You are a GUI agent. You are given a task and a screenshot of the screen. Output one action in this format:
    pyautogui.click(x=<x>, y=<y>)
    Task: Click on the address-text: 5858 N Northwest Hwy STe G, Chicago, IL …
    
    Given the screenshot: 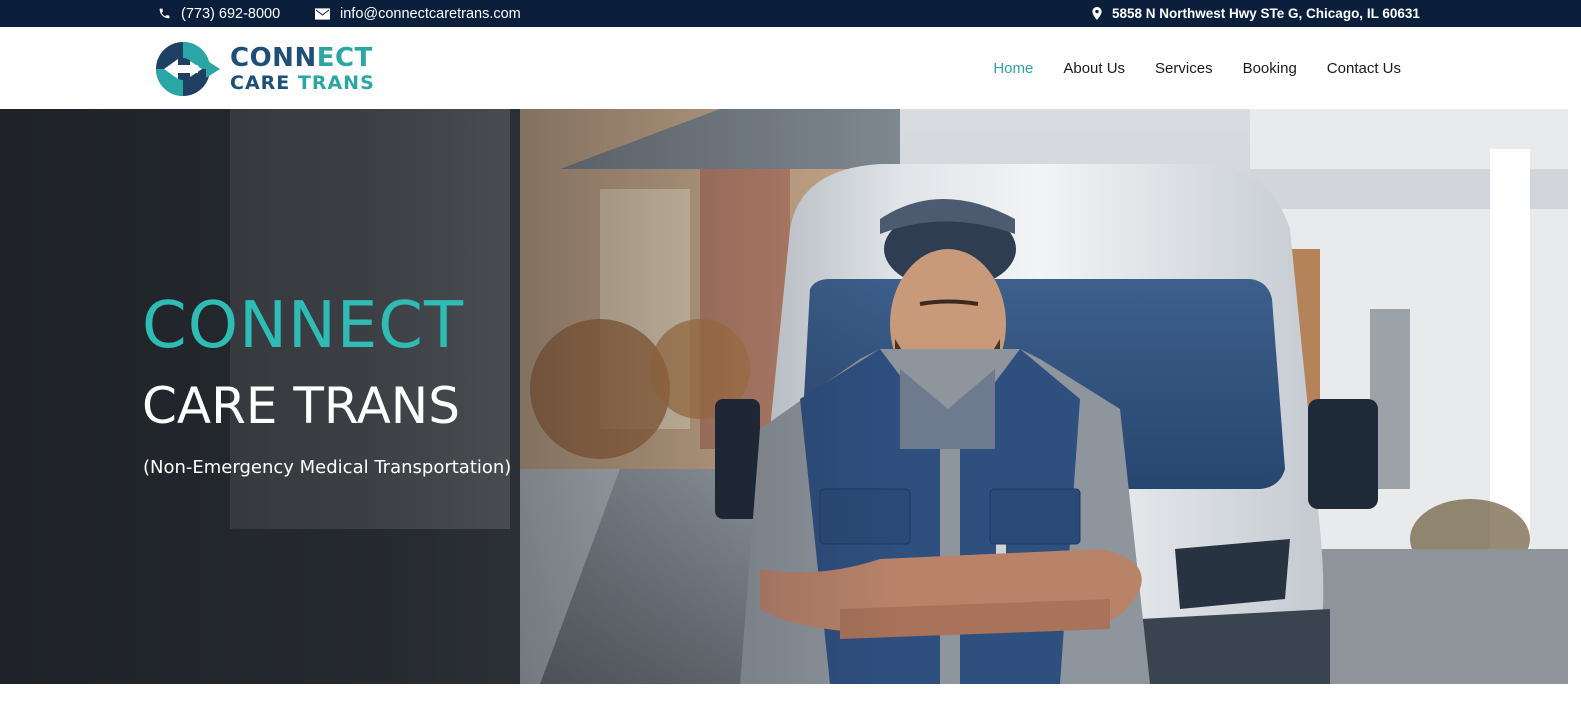 What is the action you would take?
    pyautogui.click(x=1266, y=13)
    